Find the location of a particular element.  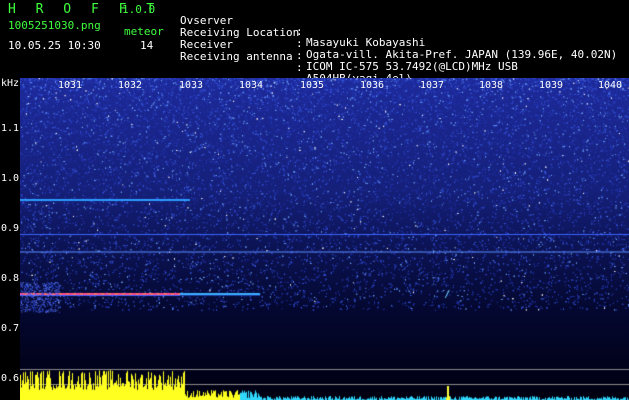

frequency-axis: kHz 1.1 1.0 0.9 0.8 0.7 0.6 is located at coordinates (10, 239).